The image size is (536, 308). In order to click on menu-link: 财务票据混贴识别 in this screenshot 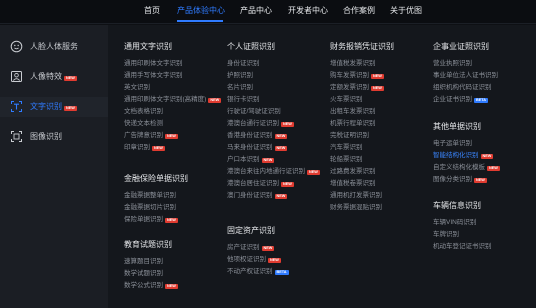, I will do `click(356, 208)`.